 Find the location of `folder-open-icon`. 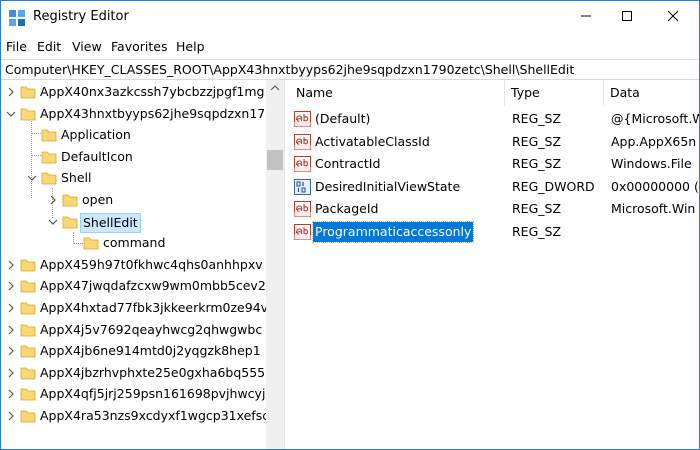

folder-open-icon is located at coordinates (70, 222).